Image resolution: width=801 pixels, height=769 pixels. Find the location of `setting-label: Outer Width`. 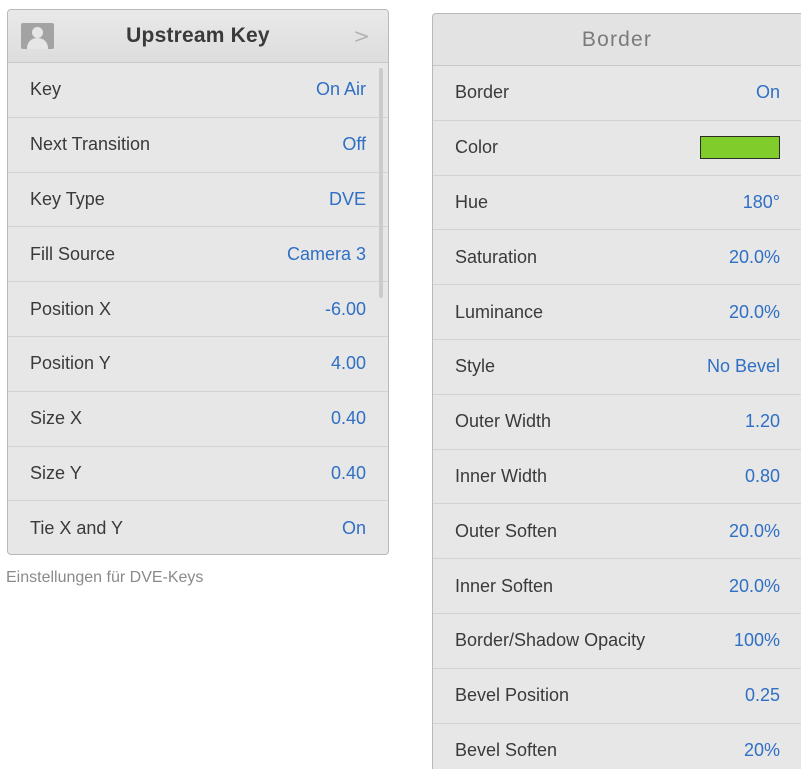

setting-label: Outer Width is located at coordinates (503, 421).